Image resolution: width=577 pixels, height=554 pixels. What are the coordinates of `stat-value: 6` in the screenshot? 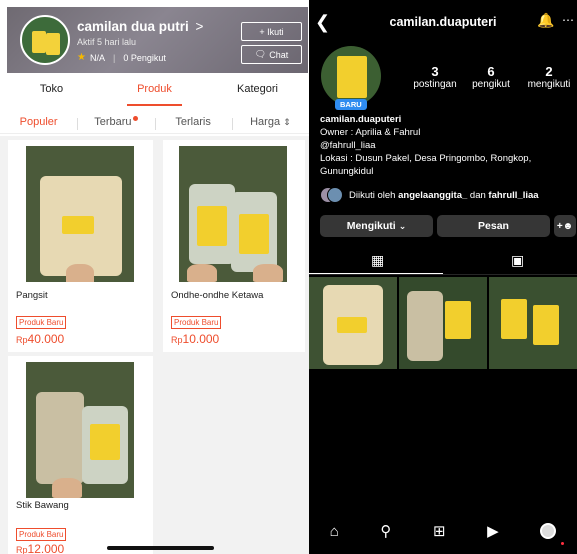 It's located at (491, 71).